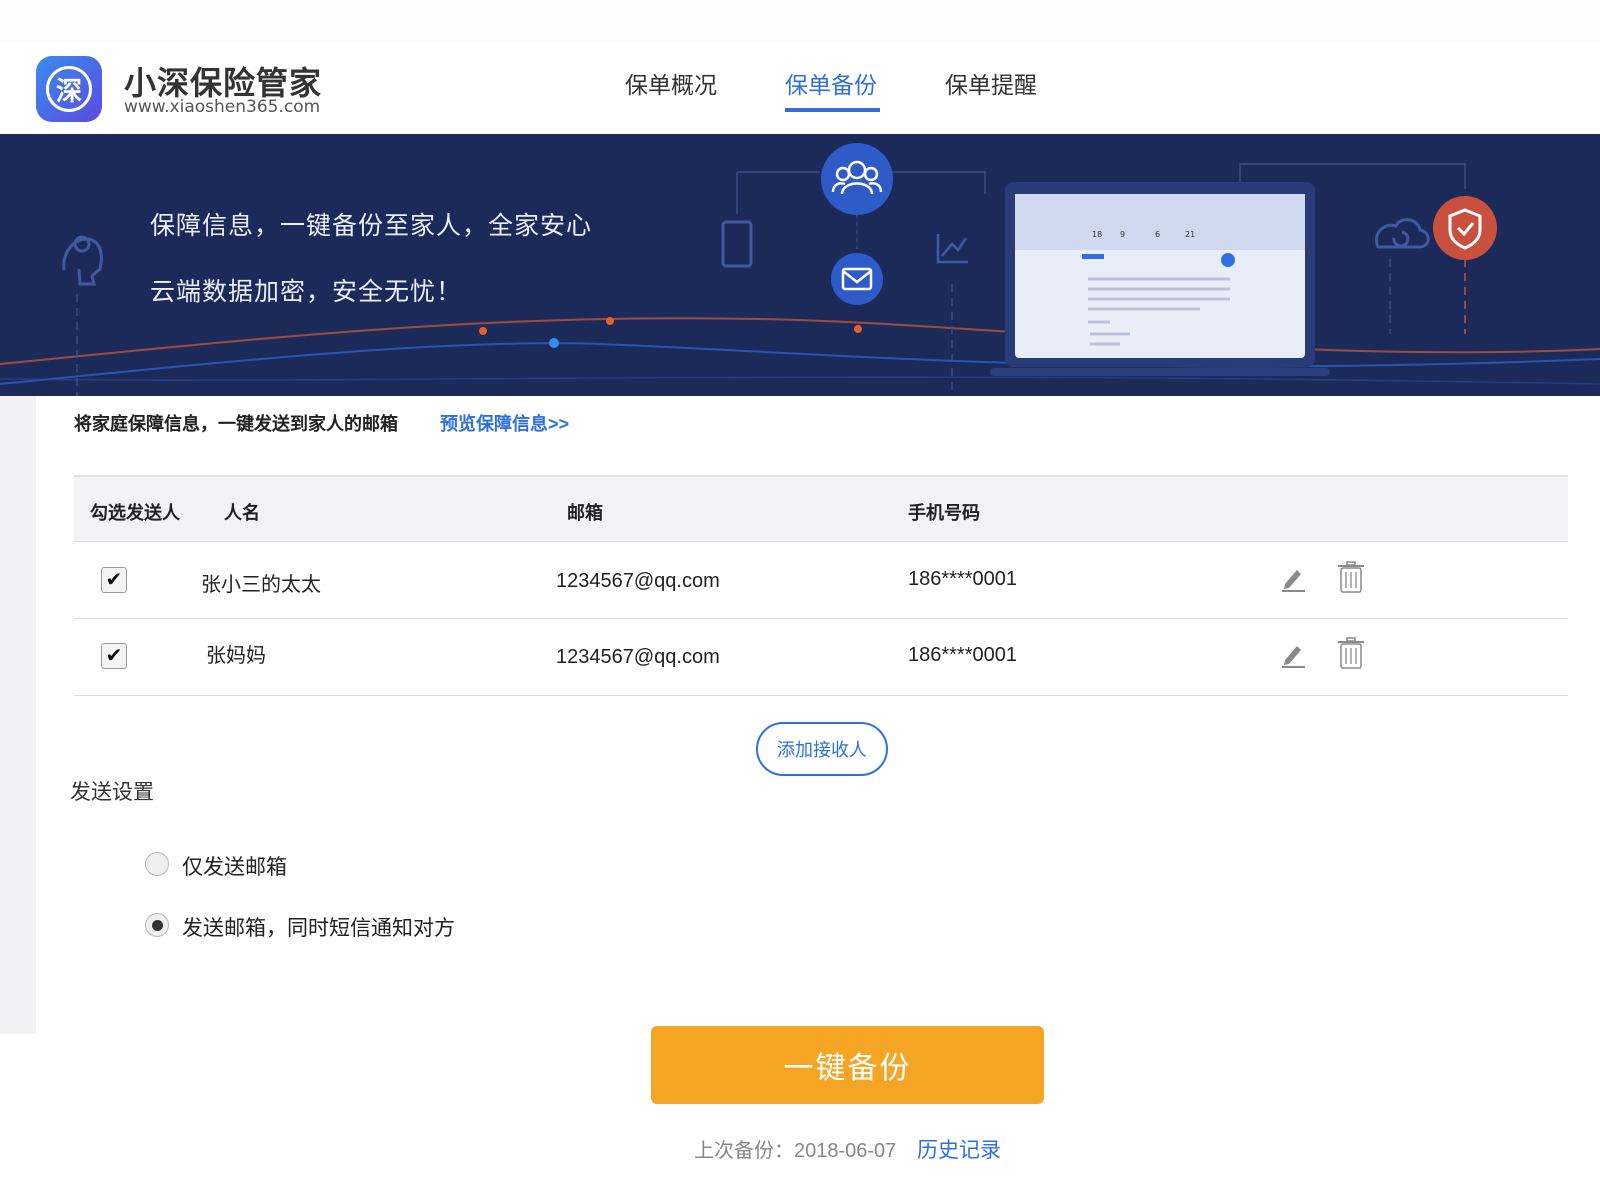 This screenshot has width=1600, height=1194. What do you see at coordinates (18, 715) in the screenshot?
I see `left-gutter` at bounding box center [18, 715].